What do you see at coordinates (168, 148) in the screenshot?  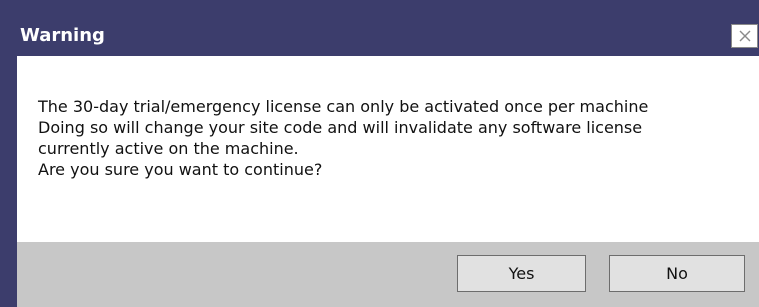 I see `message-line: currently active on the machine.` at bounding box center [168, 148].